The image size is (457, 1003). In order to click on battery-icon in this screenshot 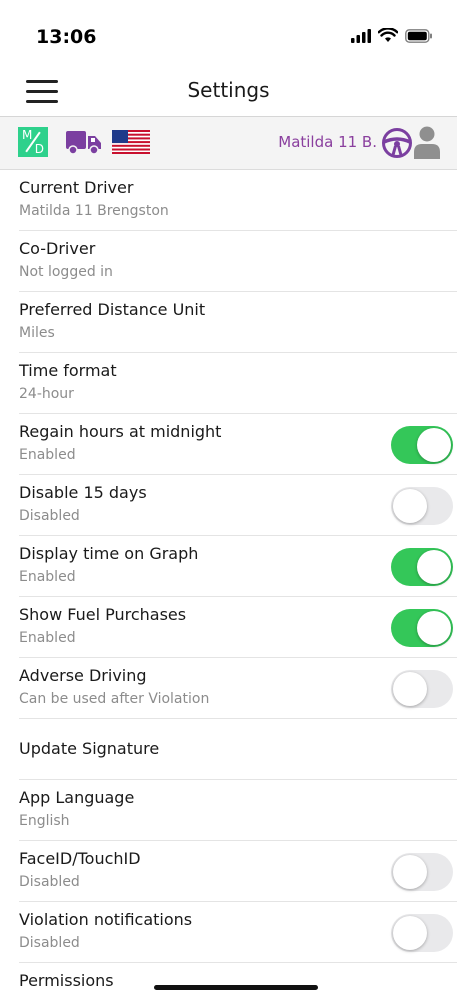, I will do `click(418, 35)`.